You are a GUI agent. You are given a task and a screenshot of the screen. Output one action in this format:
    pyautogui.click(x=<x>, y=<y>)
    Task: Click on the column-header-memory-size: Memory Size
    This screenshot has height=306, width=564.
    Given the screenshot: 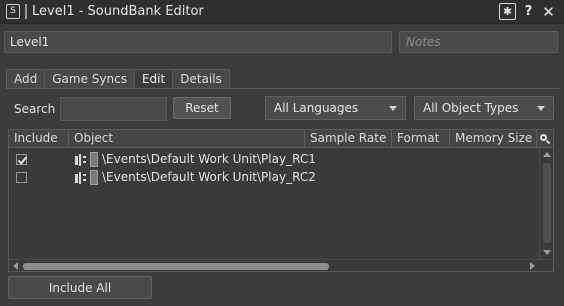 What is the action you would take?
    pyautogui.click(x=493, y=139)
    